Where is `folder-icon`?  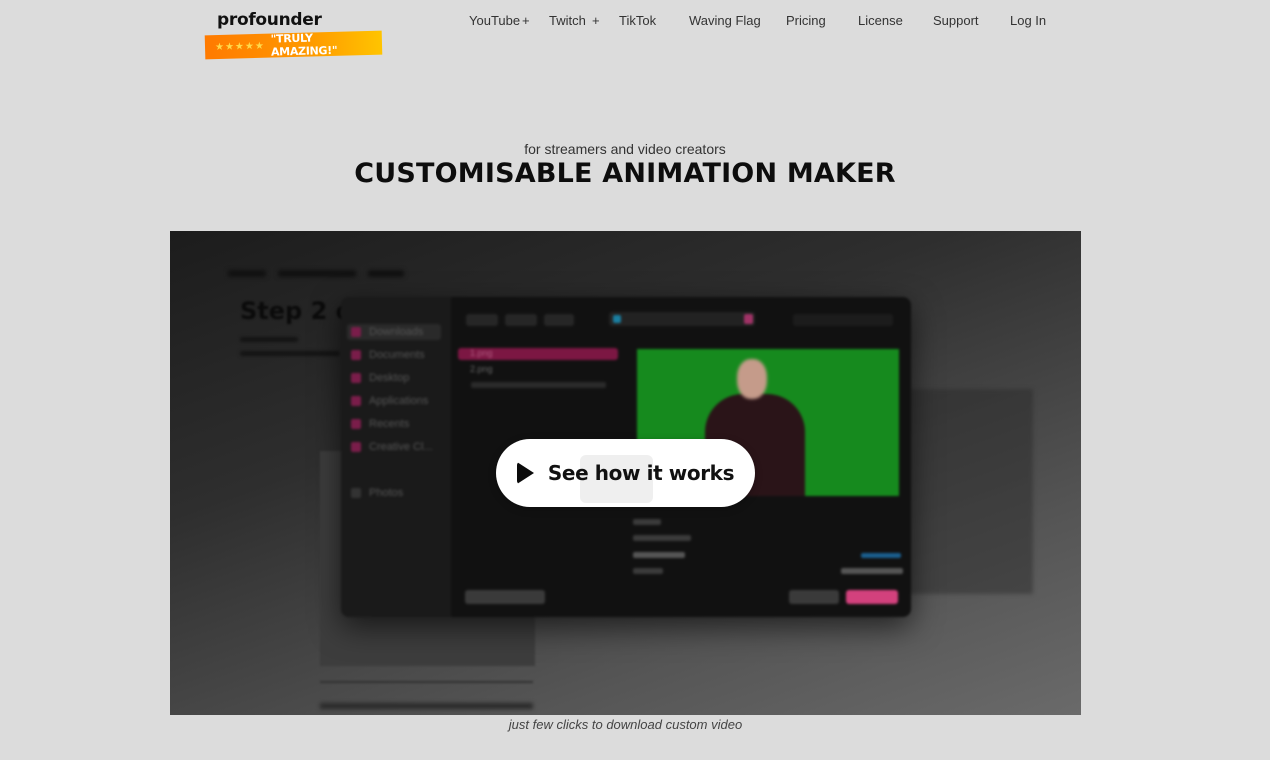
folder-icon is located at coordinates (617, 319).